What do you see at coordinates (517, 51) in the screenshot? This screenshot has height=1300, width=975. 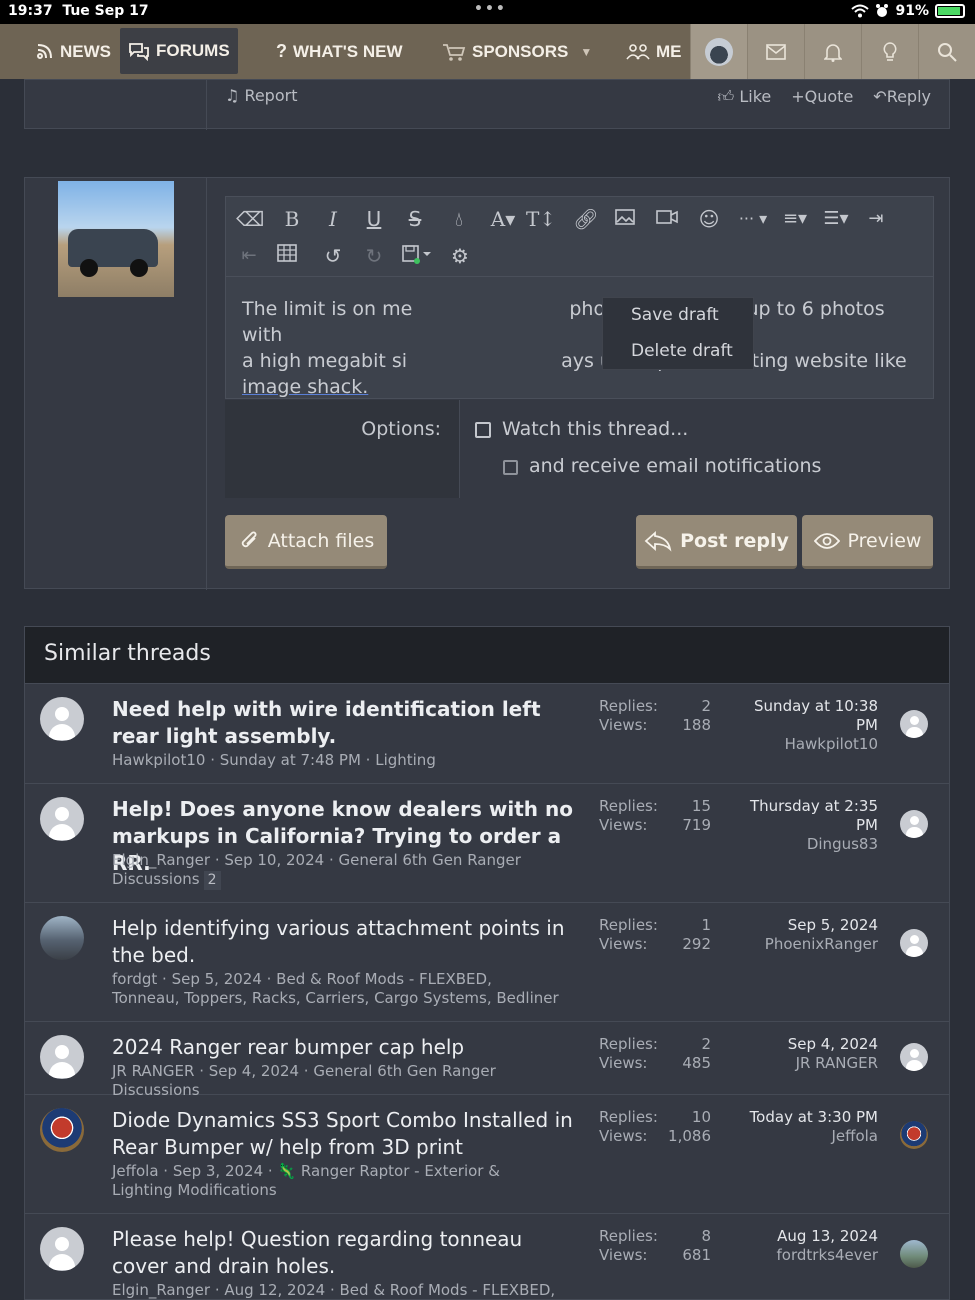 I see `nav-sponsors: SPONSORS ▼` at bounding box center [517, 51].